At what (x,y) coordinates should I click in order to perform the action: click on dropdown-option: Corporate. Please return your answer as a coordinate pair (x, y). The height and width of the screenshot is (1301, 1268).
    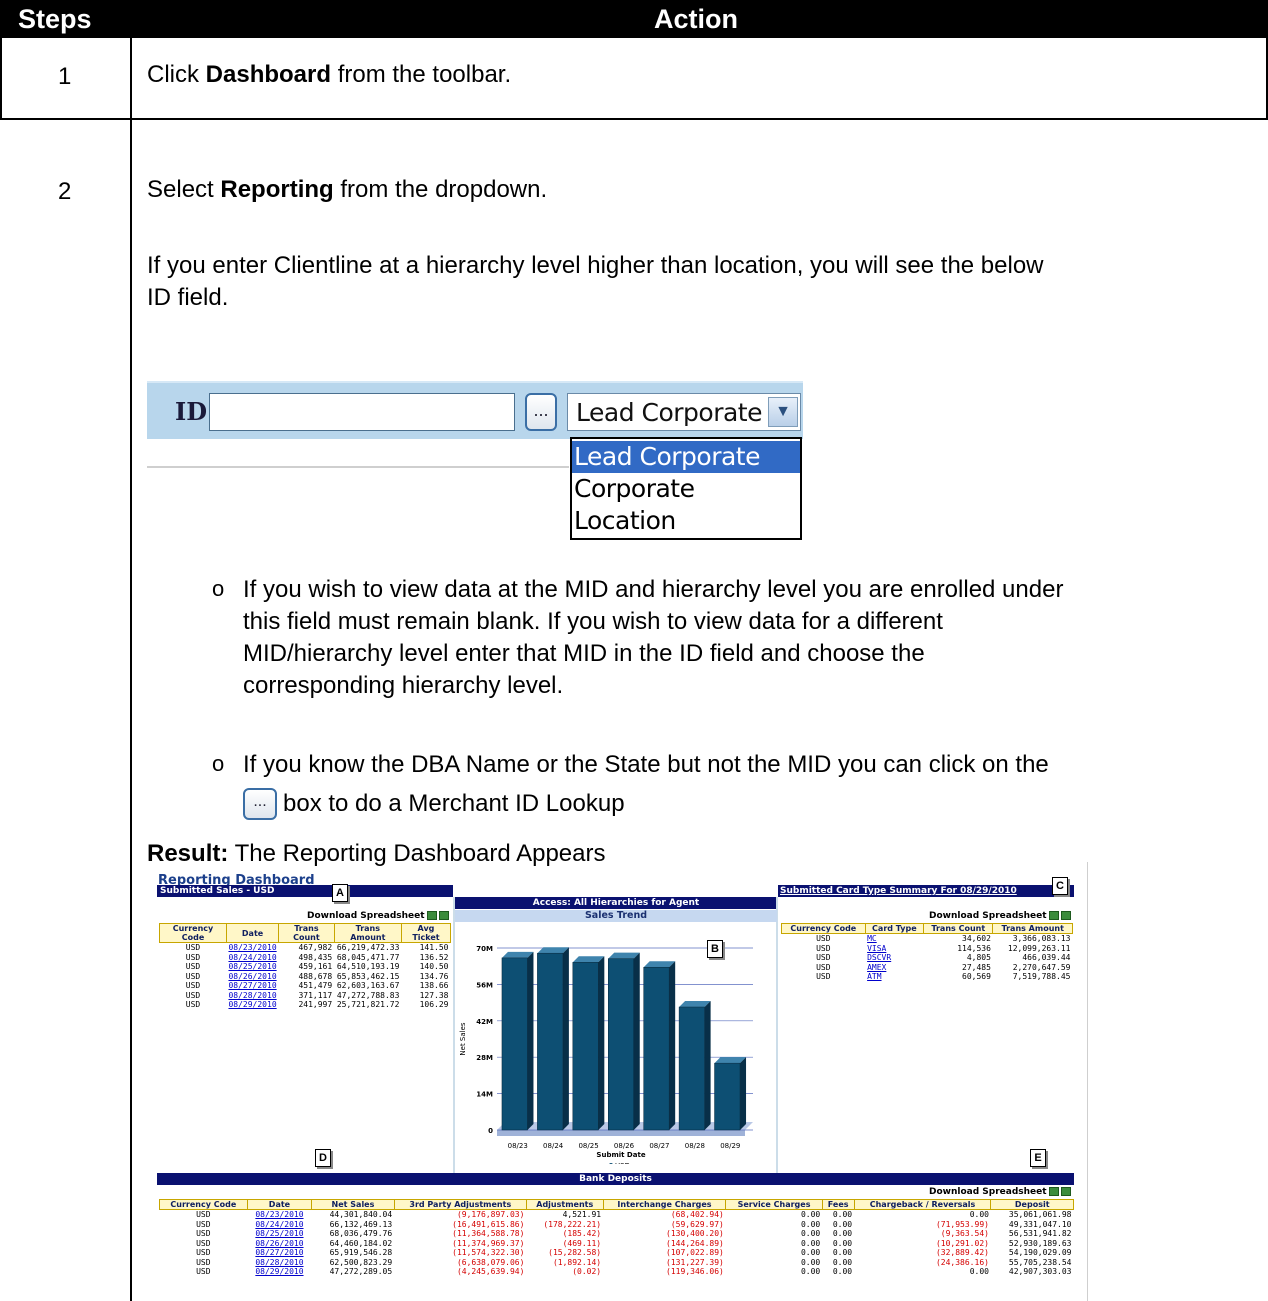
    Looking at the image, I should click on (686, 489).